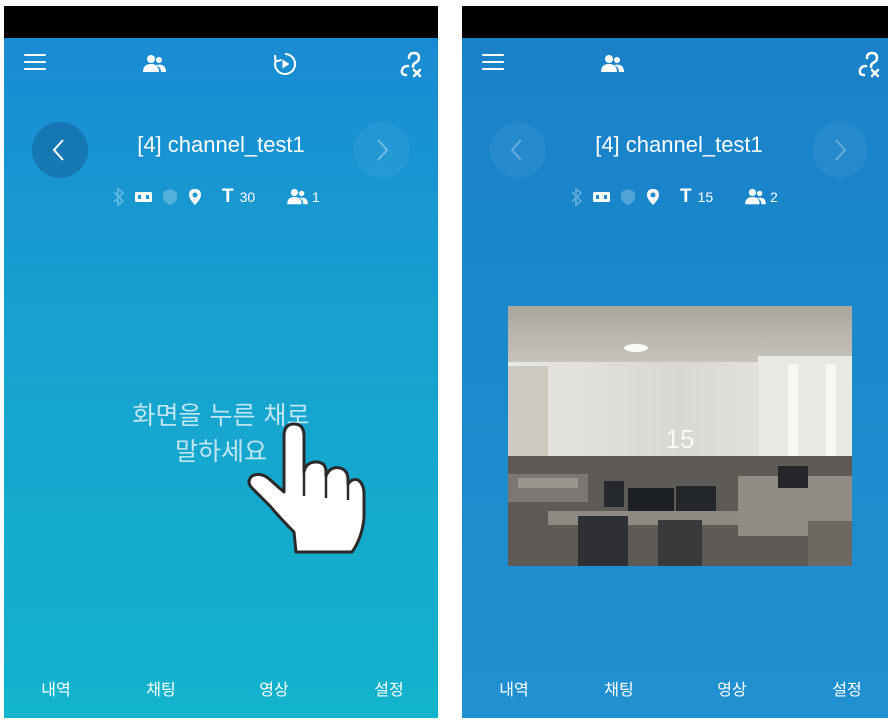 This screenshot has width=888, height=722. What do you see at coordinates (247, 197) in the screenshot?
I see `text-count-value: 30` at bounding box center [247, 197].